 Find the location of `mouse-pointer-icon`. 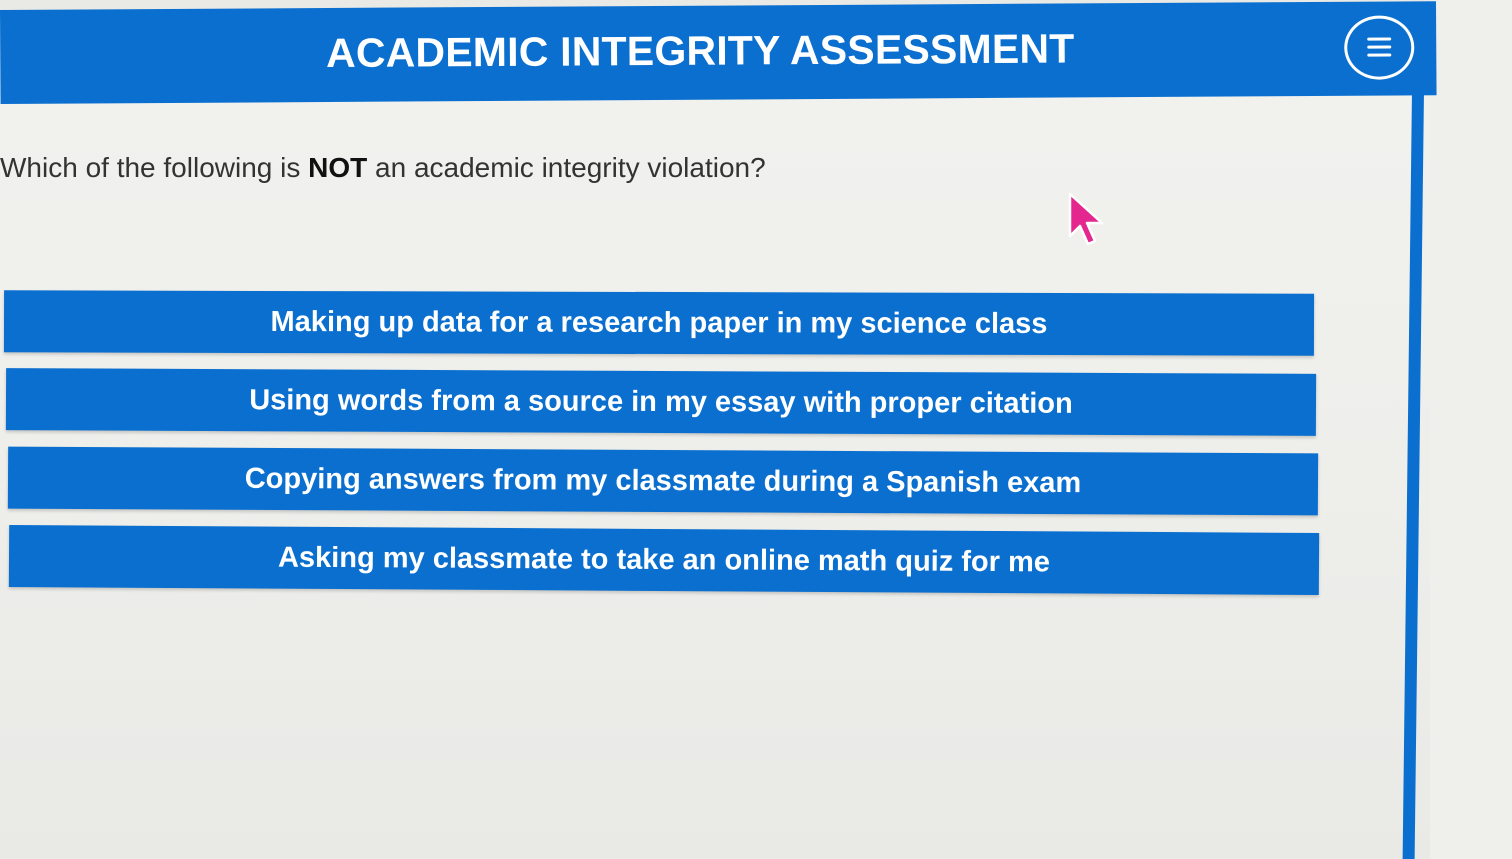

mouse-pointer-icon is located at coordinates (1086, 219).